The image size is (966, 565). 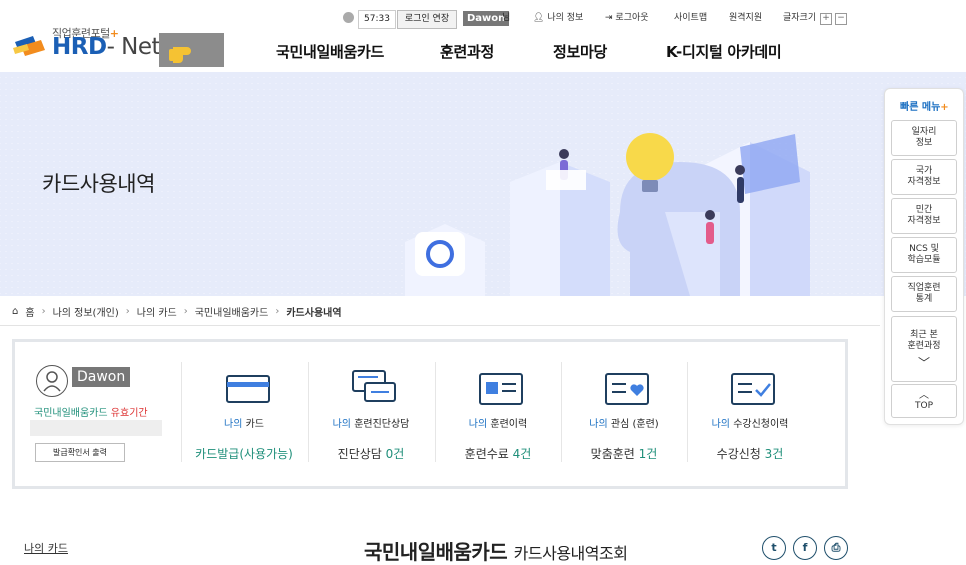 I want to click on logo-wordmark: HRD- Net, so click(x=106, y=47).